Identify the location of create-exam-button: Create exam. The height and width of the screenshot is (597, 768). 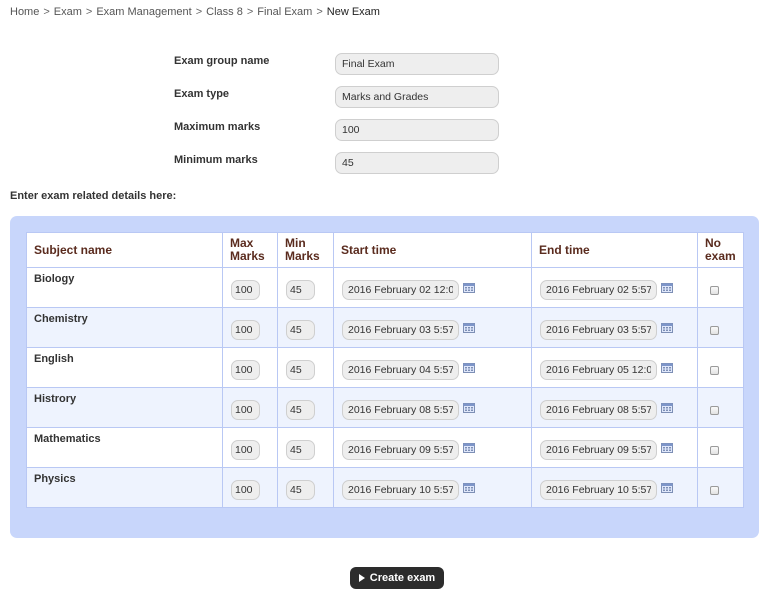
(397, 578).